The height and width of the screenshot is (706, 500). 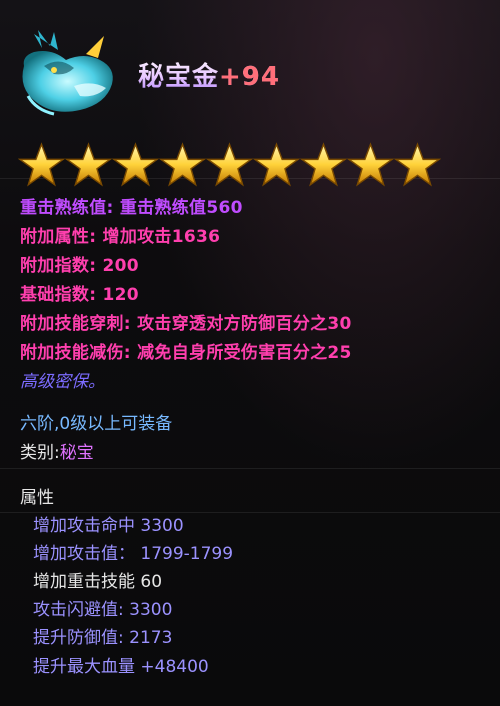 I want to click on stat-line: 提升最大血量 +48400, so click(x=121, y=667).